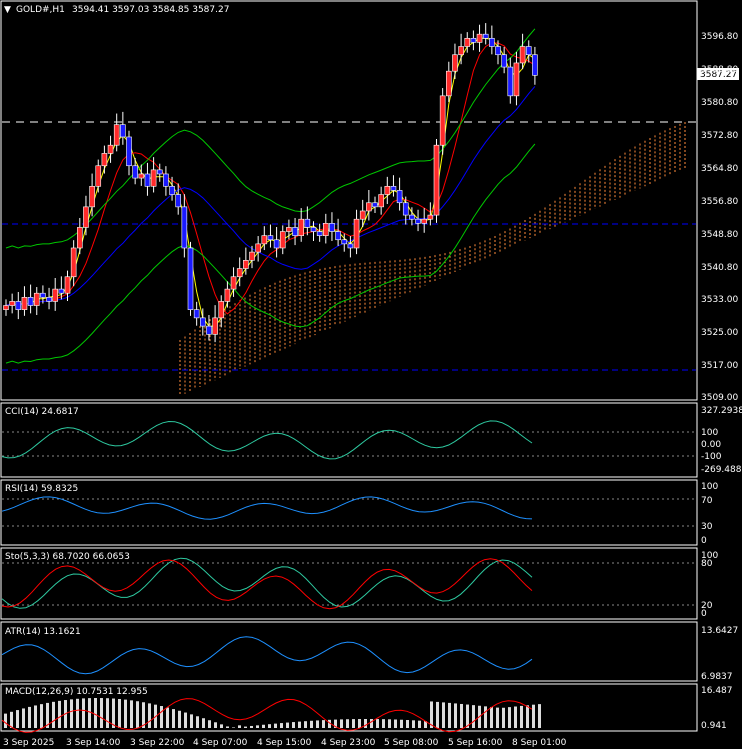 The image size is (742, 749). Describe the element at coordinates (267, 584) in the screenshot. I see `sto-signal-line` at that location.